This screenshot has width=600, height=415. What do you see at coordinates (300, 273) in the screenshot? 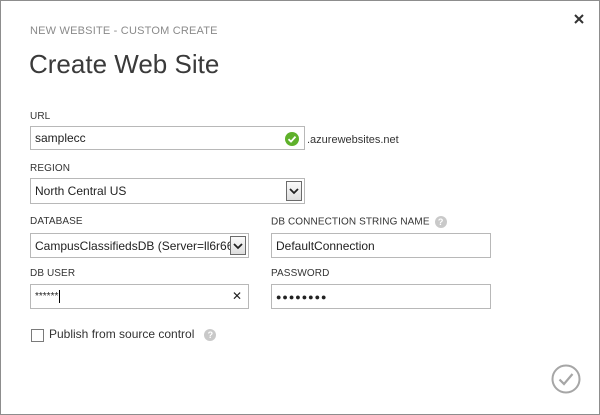
I see `password-label: PASSWORD` at bounding box center [300, 273].